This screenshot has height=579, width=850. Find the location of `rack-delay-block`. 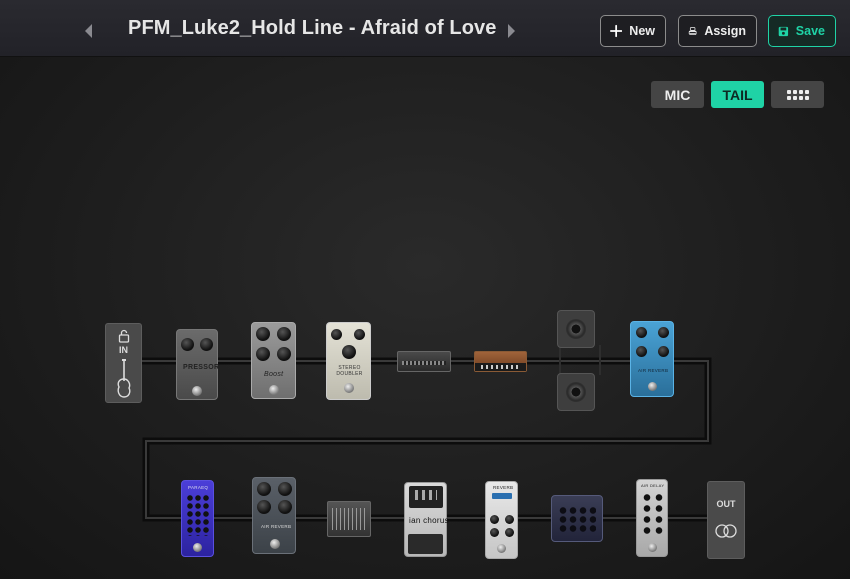

rack-delay-block is located at coordinates (577, 518).